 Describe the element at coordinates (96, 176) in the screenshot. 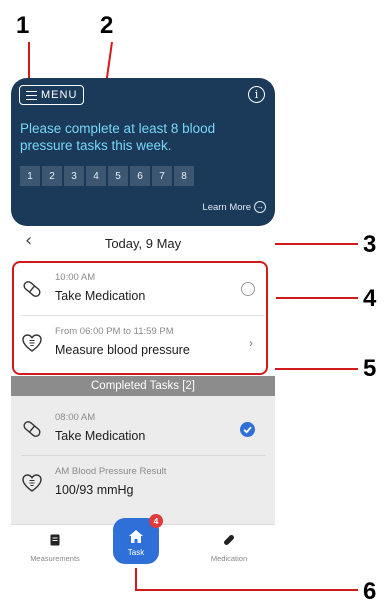

I see `task-tile: 4` at that location.